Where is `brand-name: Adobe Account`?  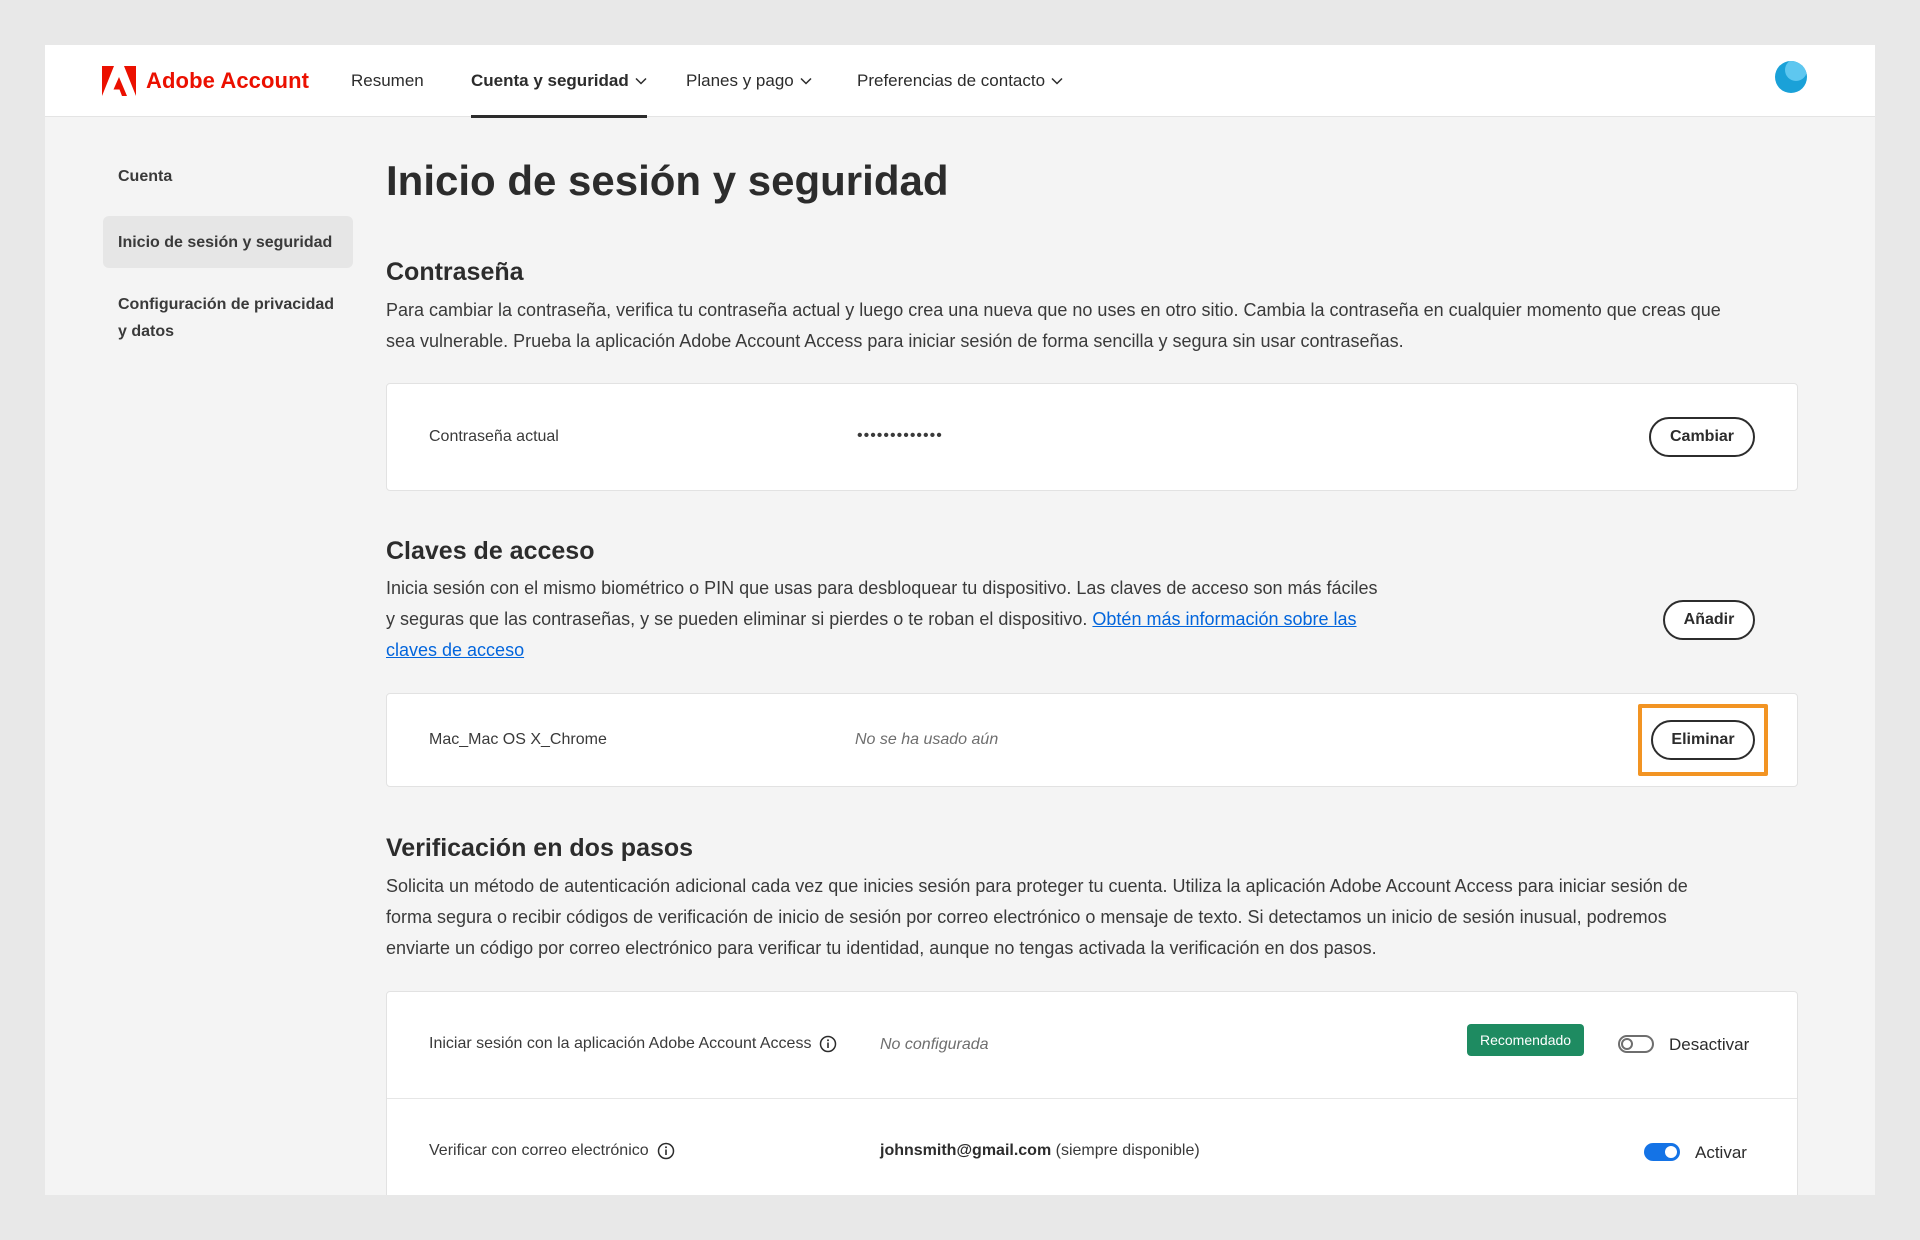
brand-name: Adobe Account is located at coordinates (228, 80).